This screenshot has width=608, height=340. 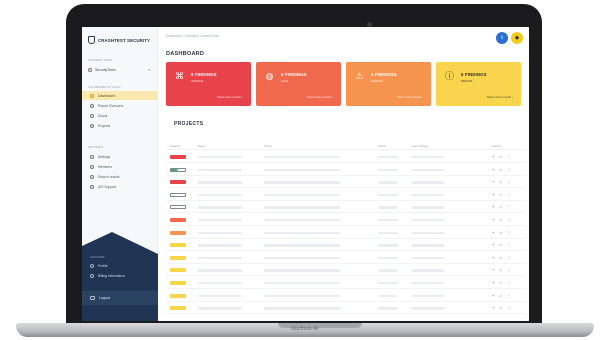 I want to click on finding-card-critical: ⌘ 5 FINDINGS CRITICAL Show scan results ›, so click(x=208, y=84).